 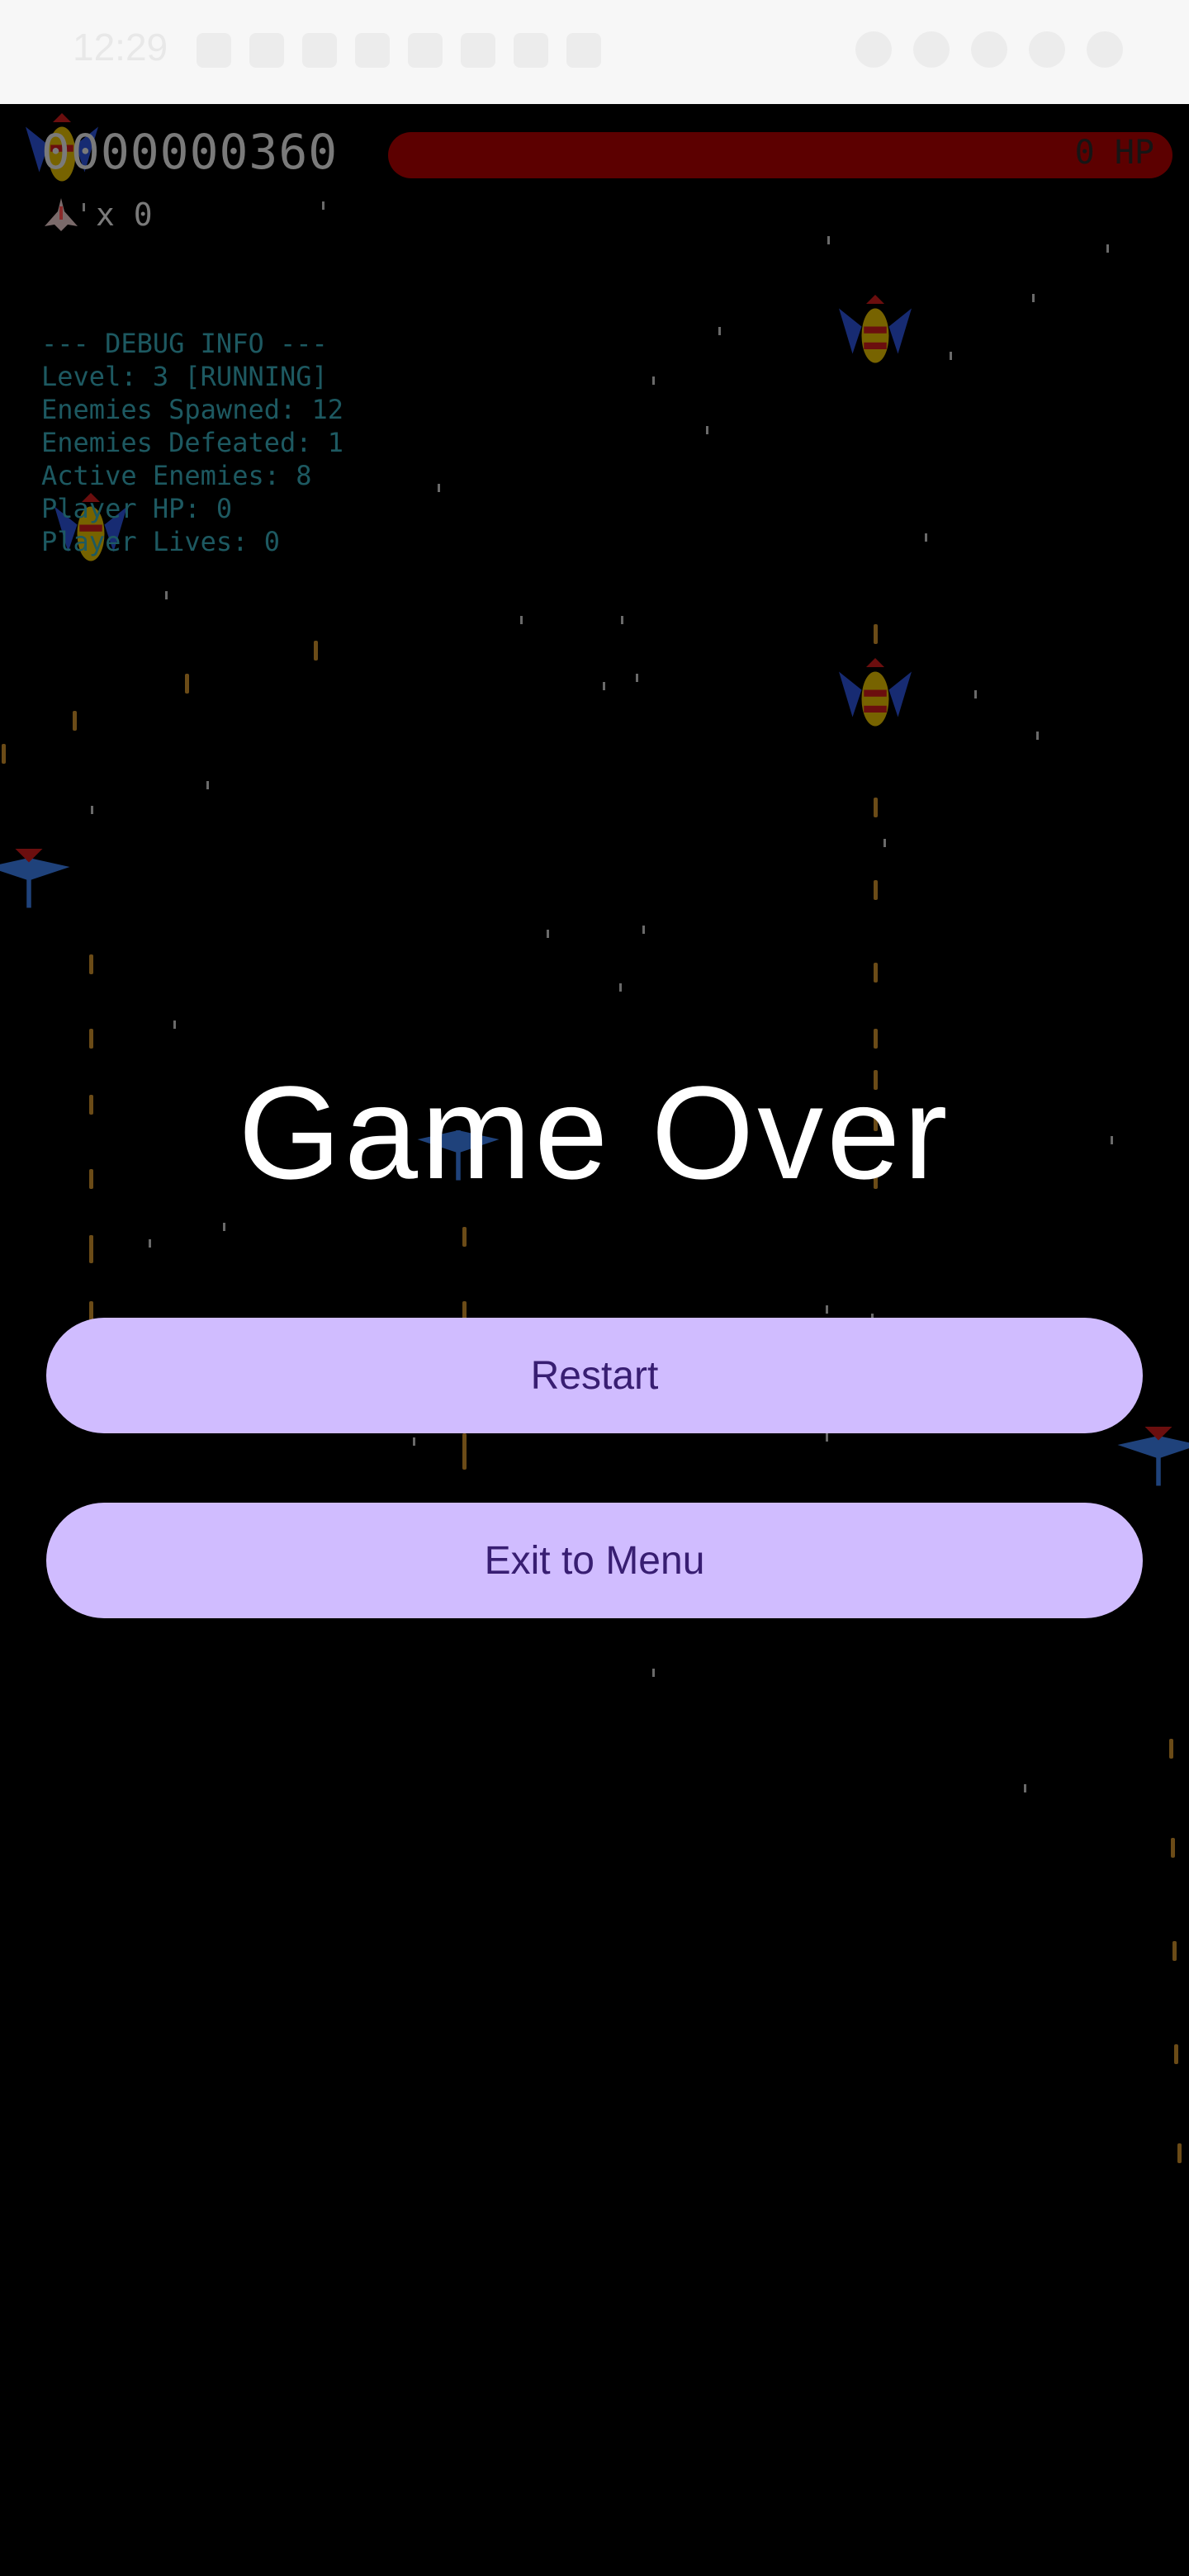 I want to click on system-icons, so click(x=989, y=49).